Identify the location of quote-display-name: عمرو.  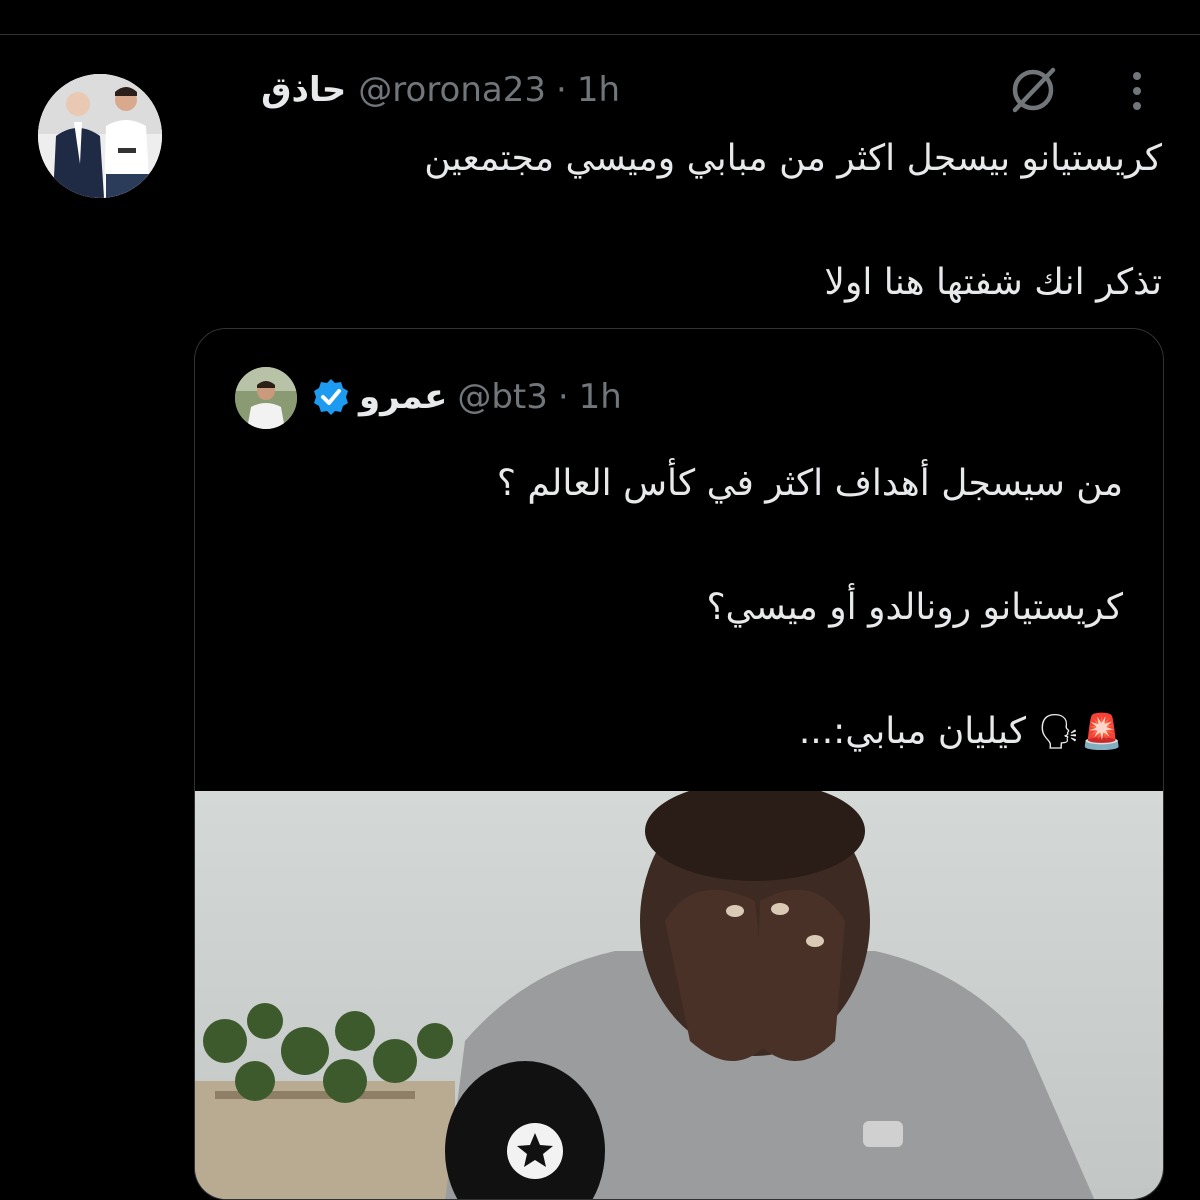
(403, 397).